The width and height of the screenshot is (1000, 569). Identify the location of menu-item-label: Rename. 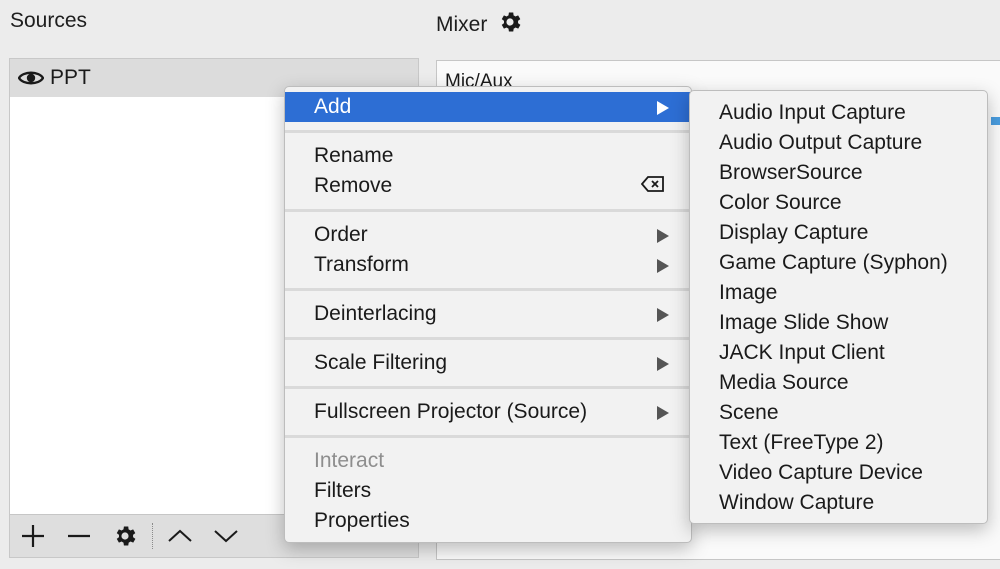
(354, 155).